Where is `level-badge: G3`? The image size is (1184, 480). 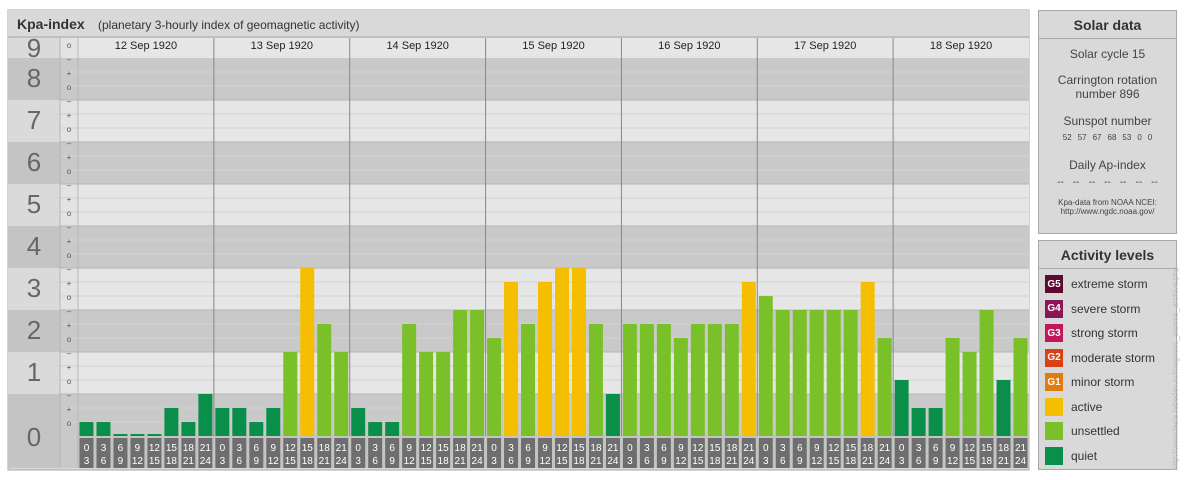 level-badge: G3 is located at coordinates (1054, 333).